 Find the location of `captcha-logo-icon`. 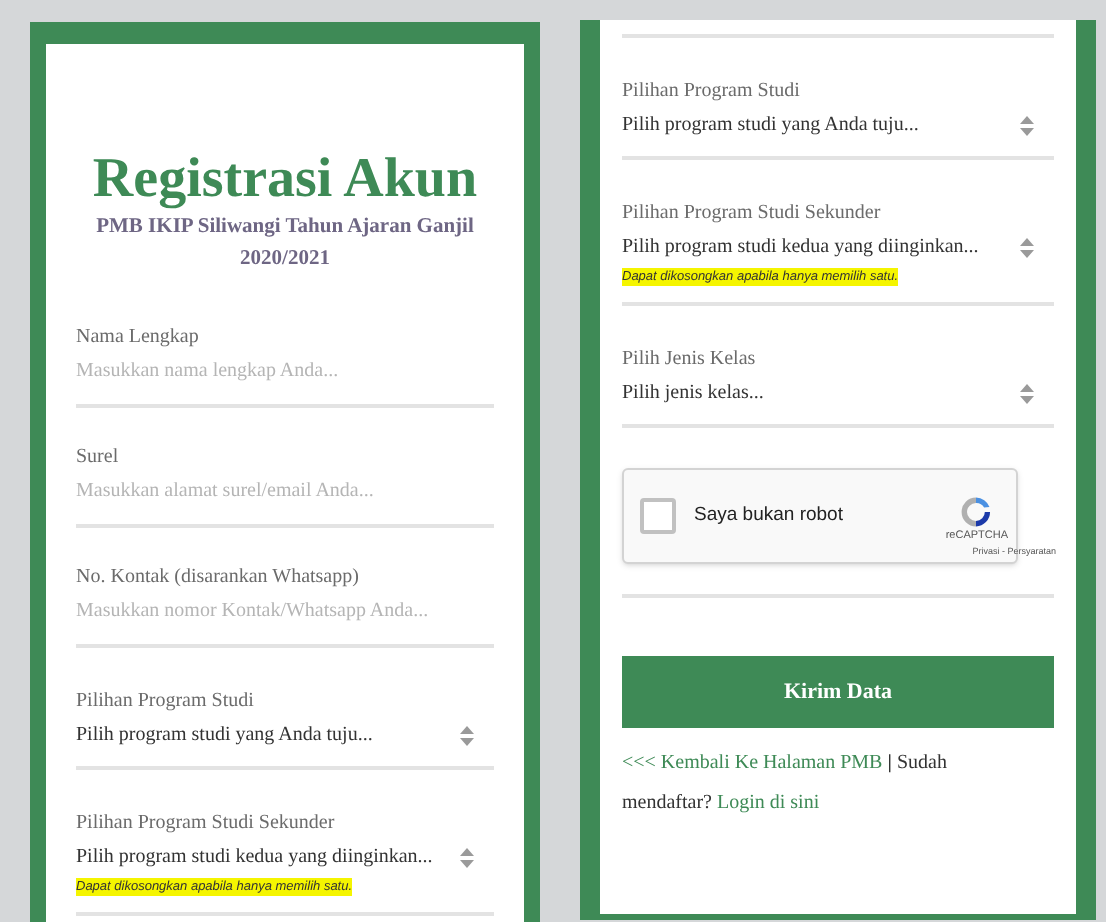

captcha-logo-icon is located at coordinates (976, 511).